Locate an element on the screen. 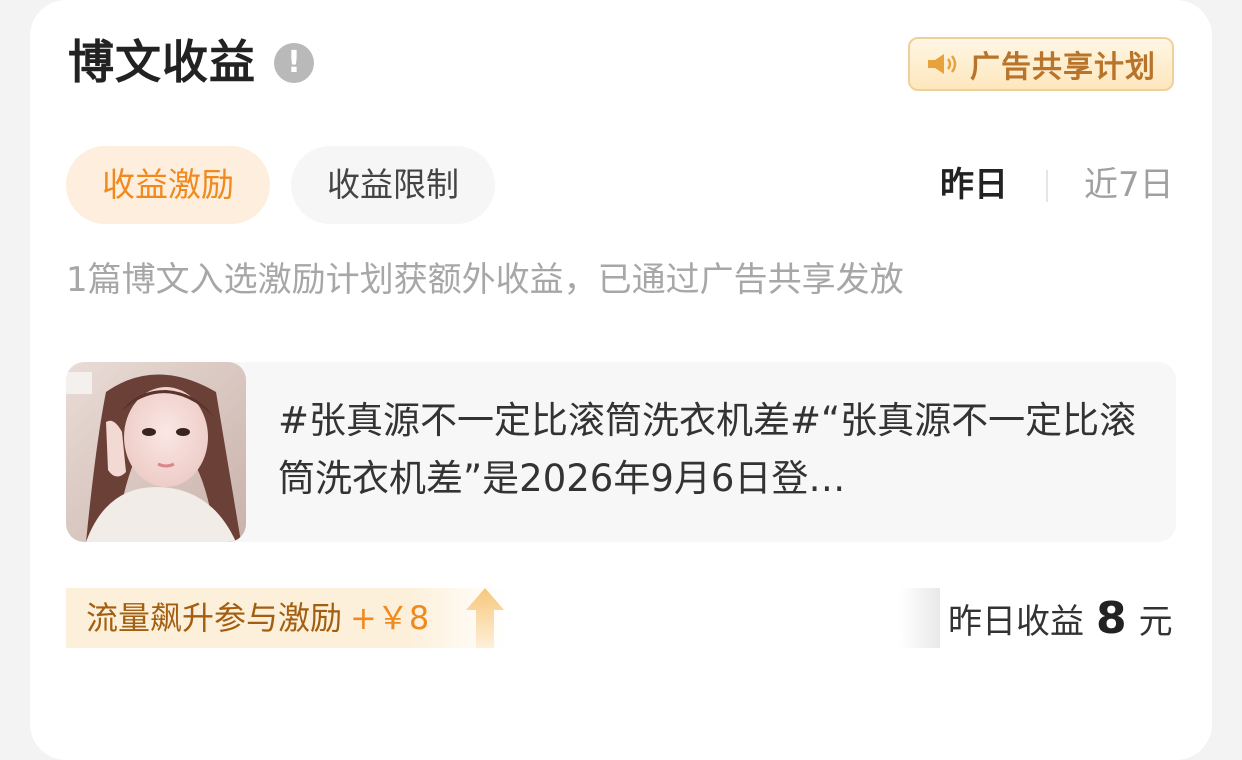 This screenshot has height=760, width=1242. period-yesterday: 昨日 is located at coordinates (974, 185).